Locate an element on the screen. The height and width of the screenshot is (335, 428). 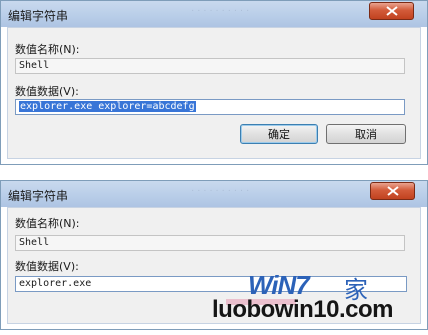
value-data-input: explorer.exe explorer=abcdefg is located at coordinates (210, 107).